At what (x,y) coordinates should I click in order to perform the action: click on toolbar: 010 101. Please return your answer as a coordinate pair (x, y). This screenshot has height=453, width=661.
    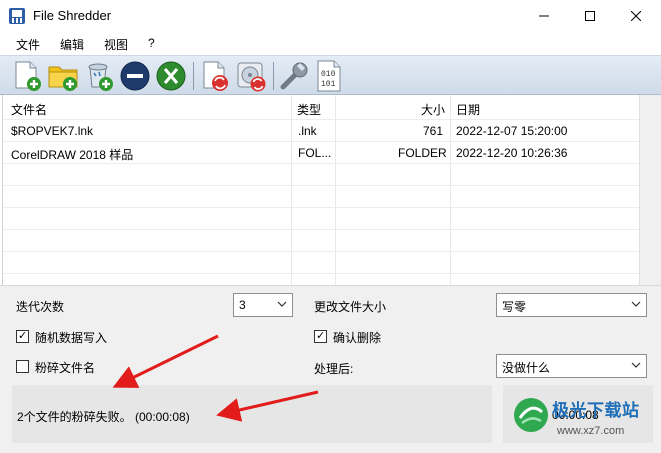
    Looking at the image, I should click on (330, 75).